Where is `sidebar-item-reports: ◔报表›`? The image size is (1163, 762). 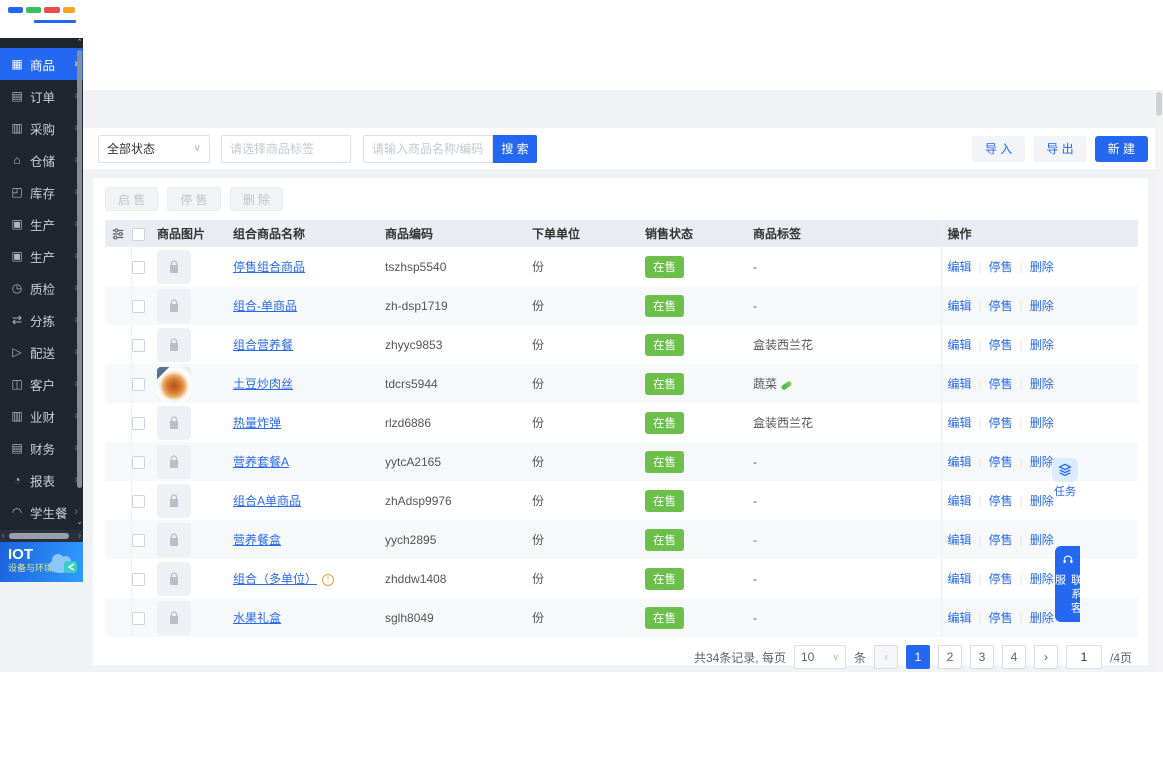 sidebar-item-reports: ◔报表› is located at coordinates (41, 480).